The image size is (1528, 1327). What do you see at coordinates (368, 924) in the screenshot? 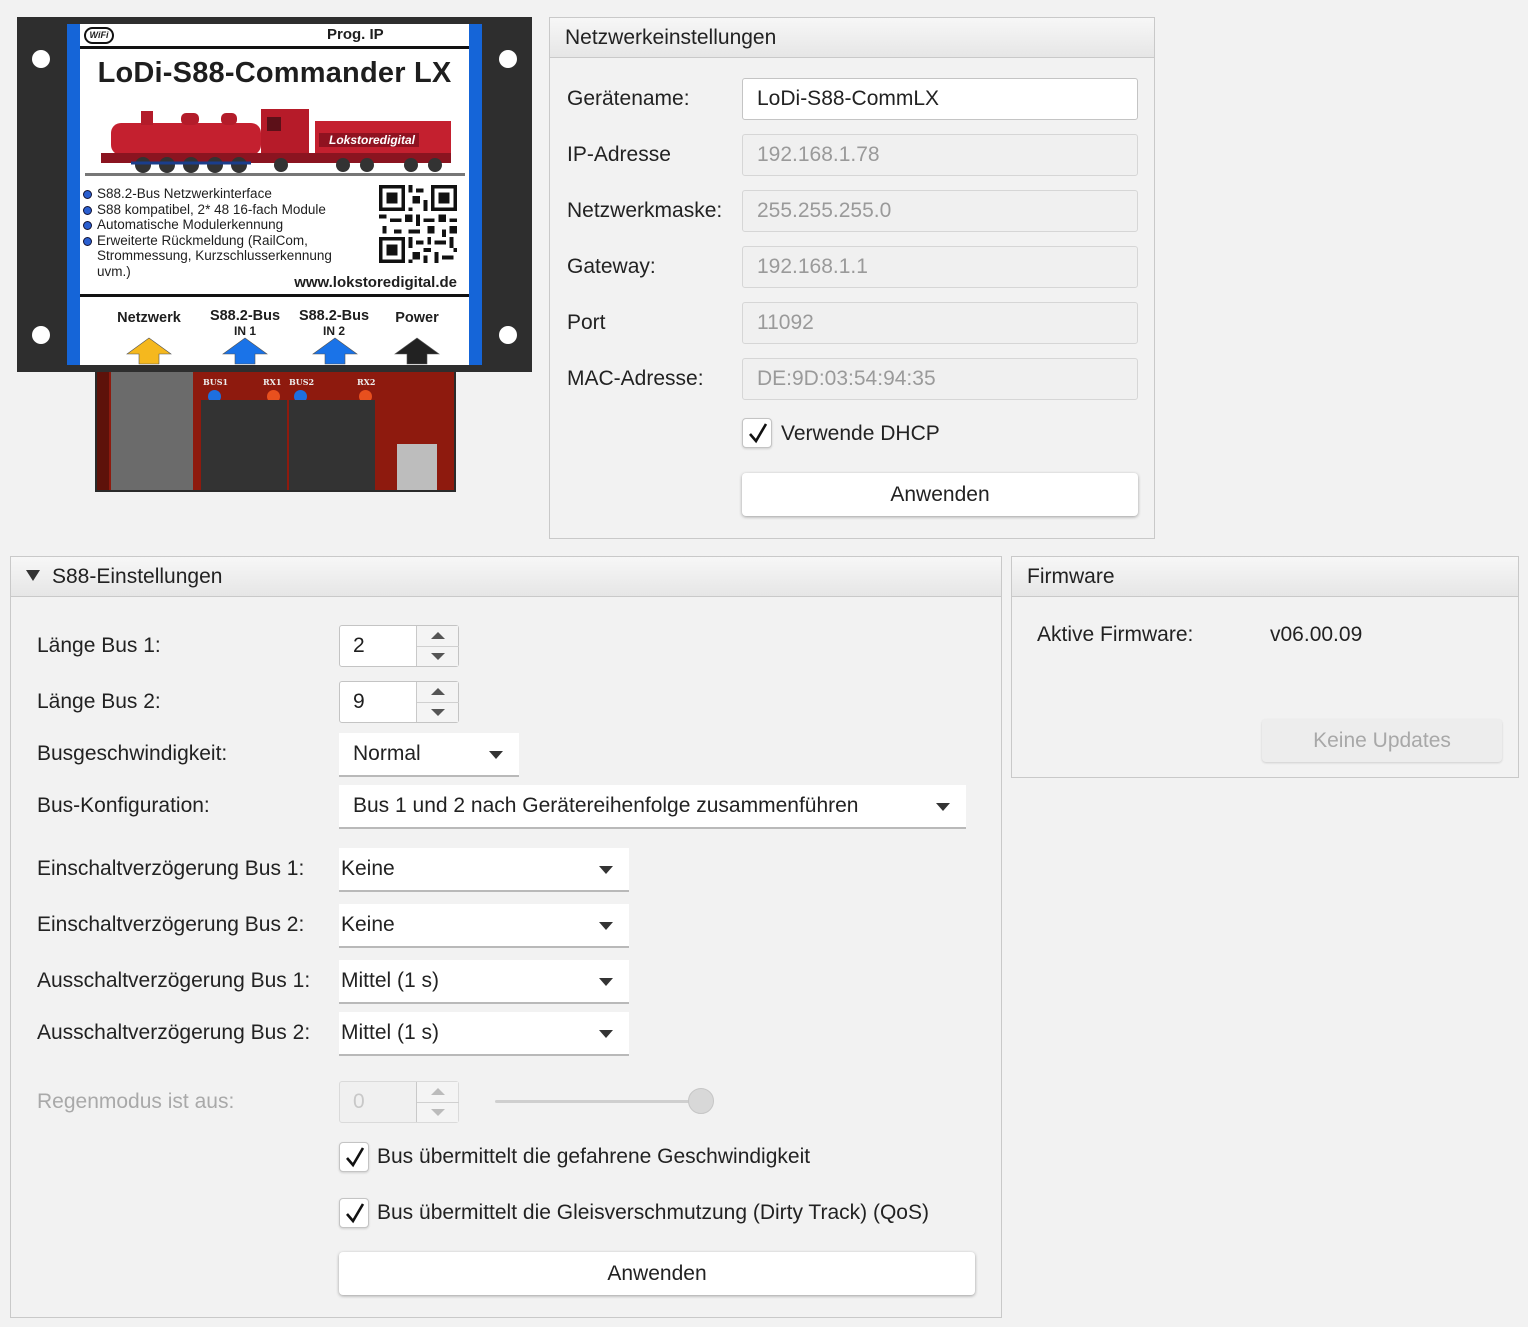
I see `on-delay-bus2-value: Keine` at bounding box center [368, 924].